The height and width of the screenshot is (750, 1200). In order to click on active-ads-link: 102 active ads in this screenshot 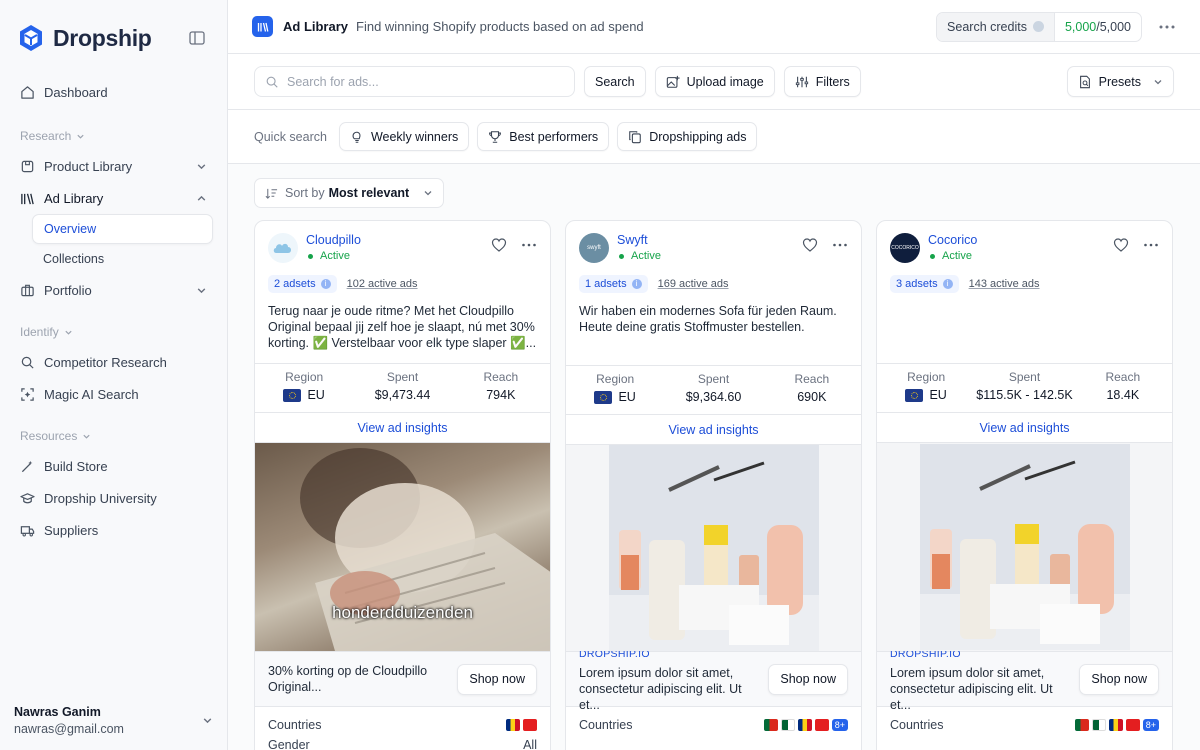, I will do `click(382, 284)`.